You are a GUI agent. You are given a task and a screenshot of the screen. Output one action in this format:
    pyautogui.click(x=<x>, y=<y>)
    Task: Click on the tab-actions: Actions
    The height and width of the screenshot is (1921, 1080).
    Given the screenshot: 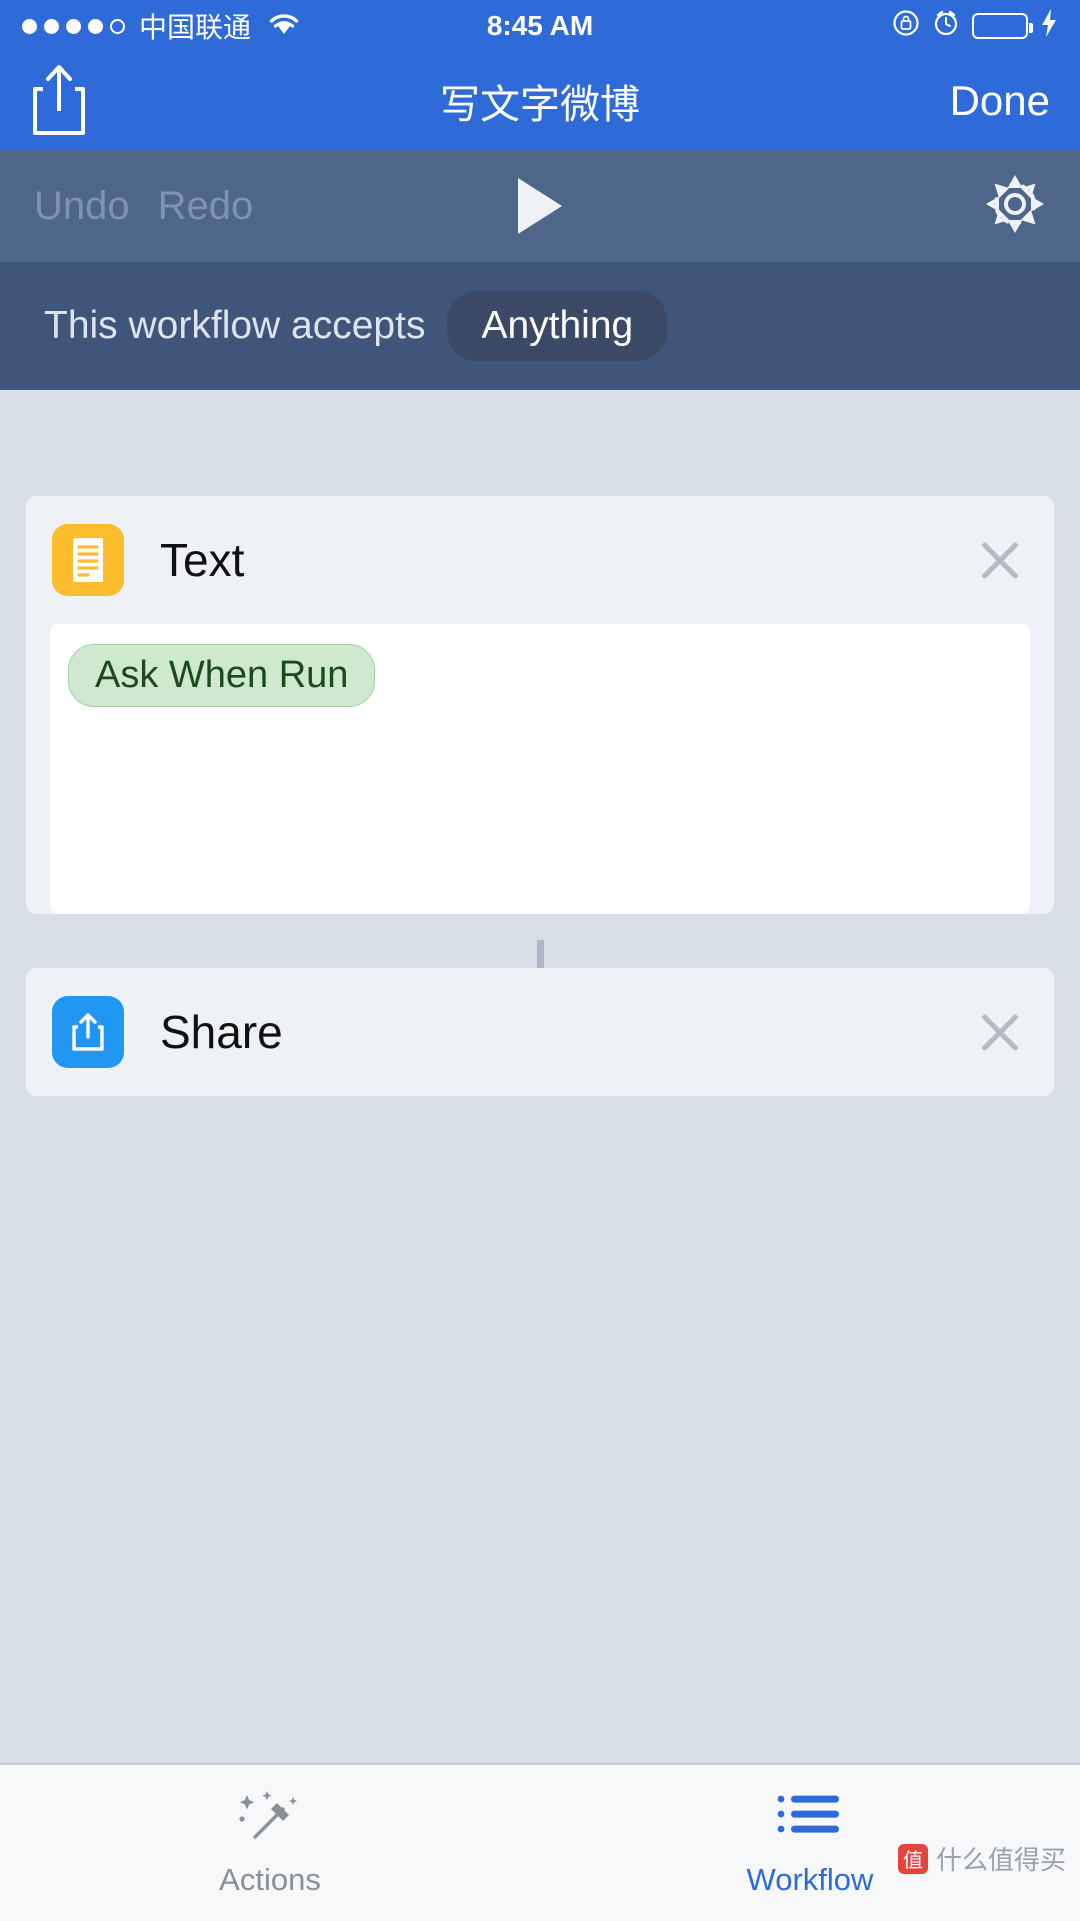 What is the action you would take?
    pyautogui.click(x=270, y=1843)
    